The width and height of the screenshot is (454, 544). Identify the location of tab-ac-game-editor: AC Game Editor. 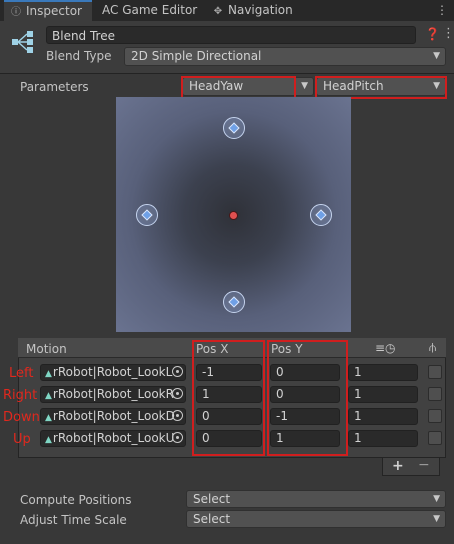
(149, 10).